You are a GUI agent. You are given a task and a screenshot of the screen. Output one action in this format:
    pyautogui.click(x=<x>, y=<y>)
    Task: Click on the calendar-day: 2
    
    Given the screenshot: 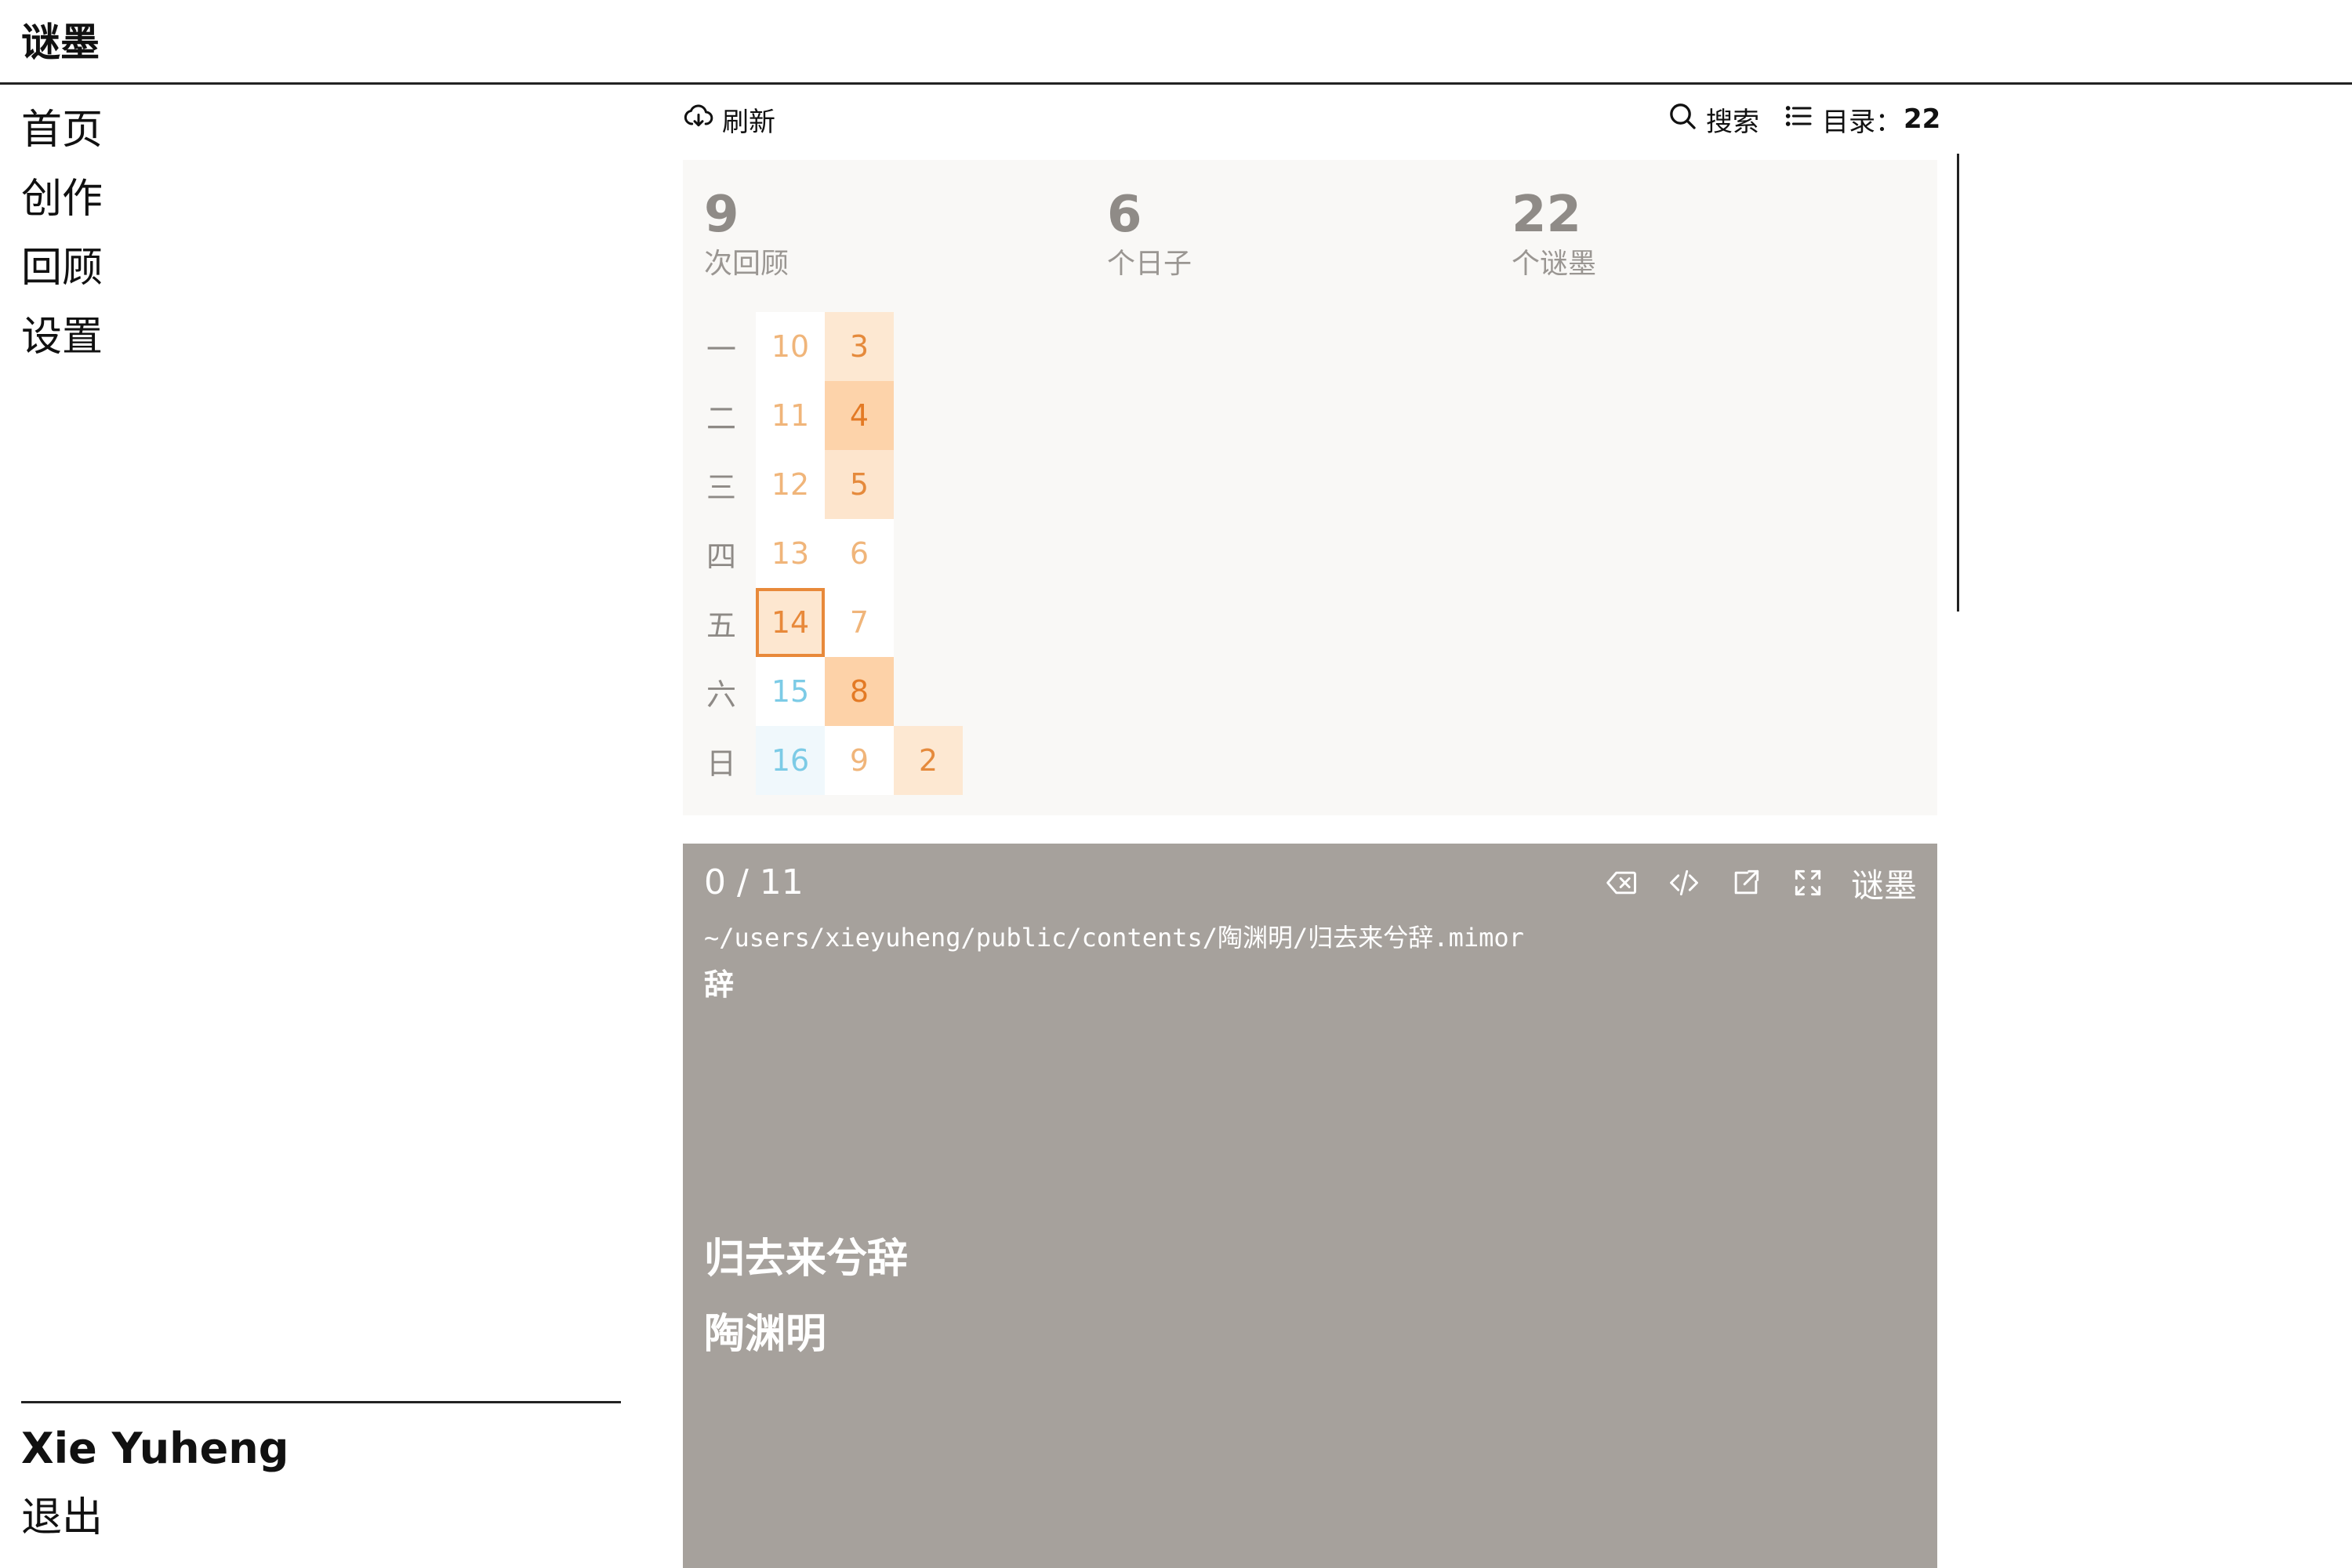 What is the action you would take?
    pyautogui.click(x=928, y=760)
    